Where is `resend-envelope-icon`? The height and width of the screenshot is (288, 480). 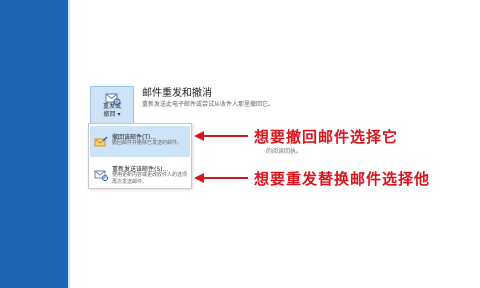
resend-envelope-icon is located at coordinates (101, 174).